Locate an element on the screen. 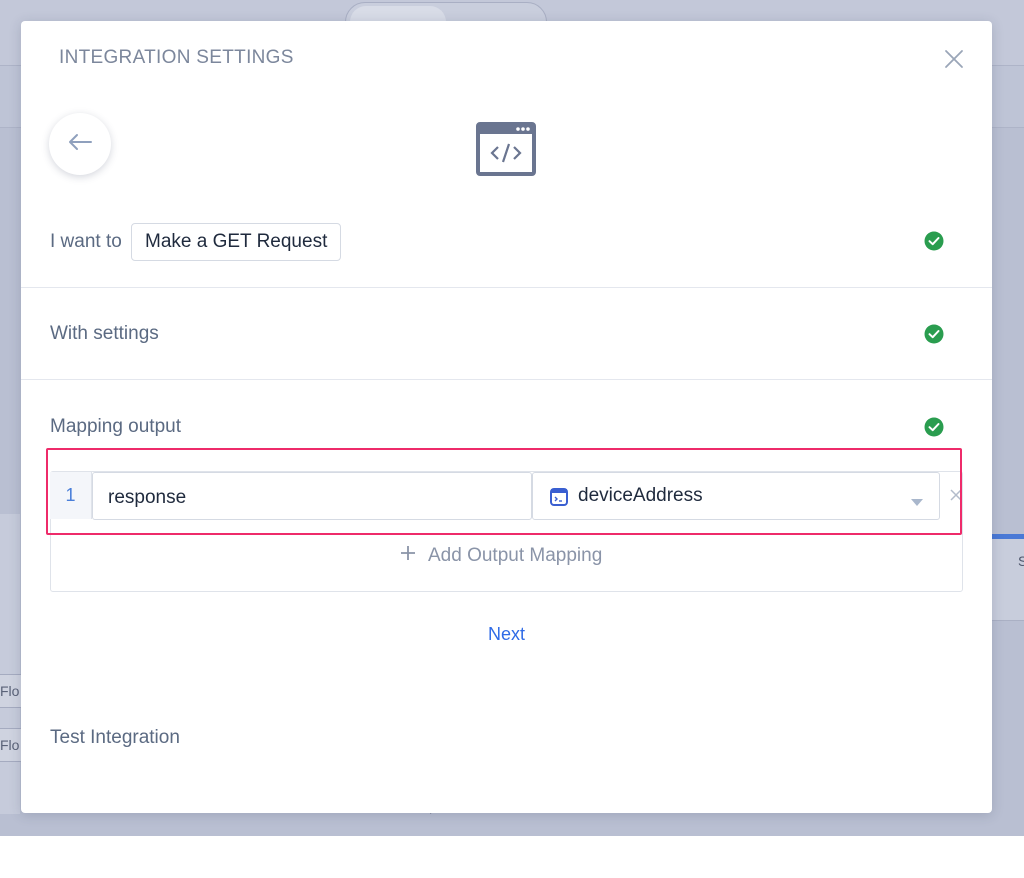 This screenshot has height=878, width=1024. back-button is located at coordinates (80, 144).